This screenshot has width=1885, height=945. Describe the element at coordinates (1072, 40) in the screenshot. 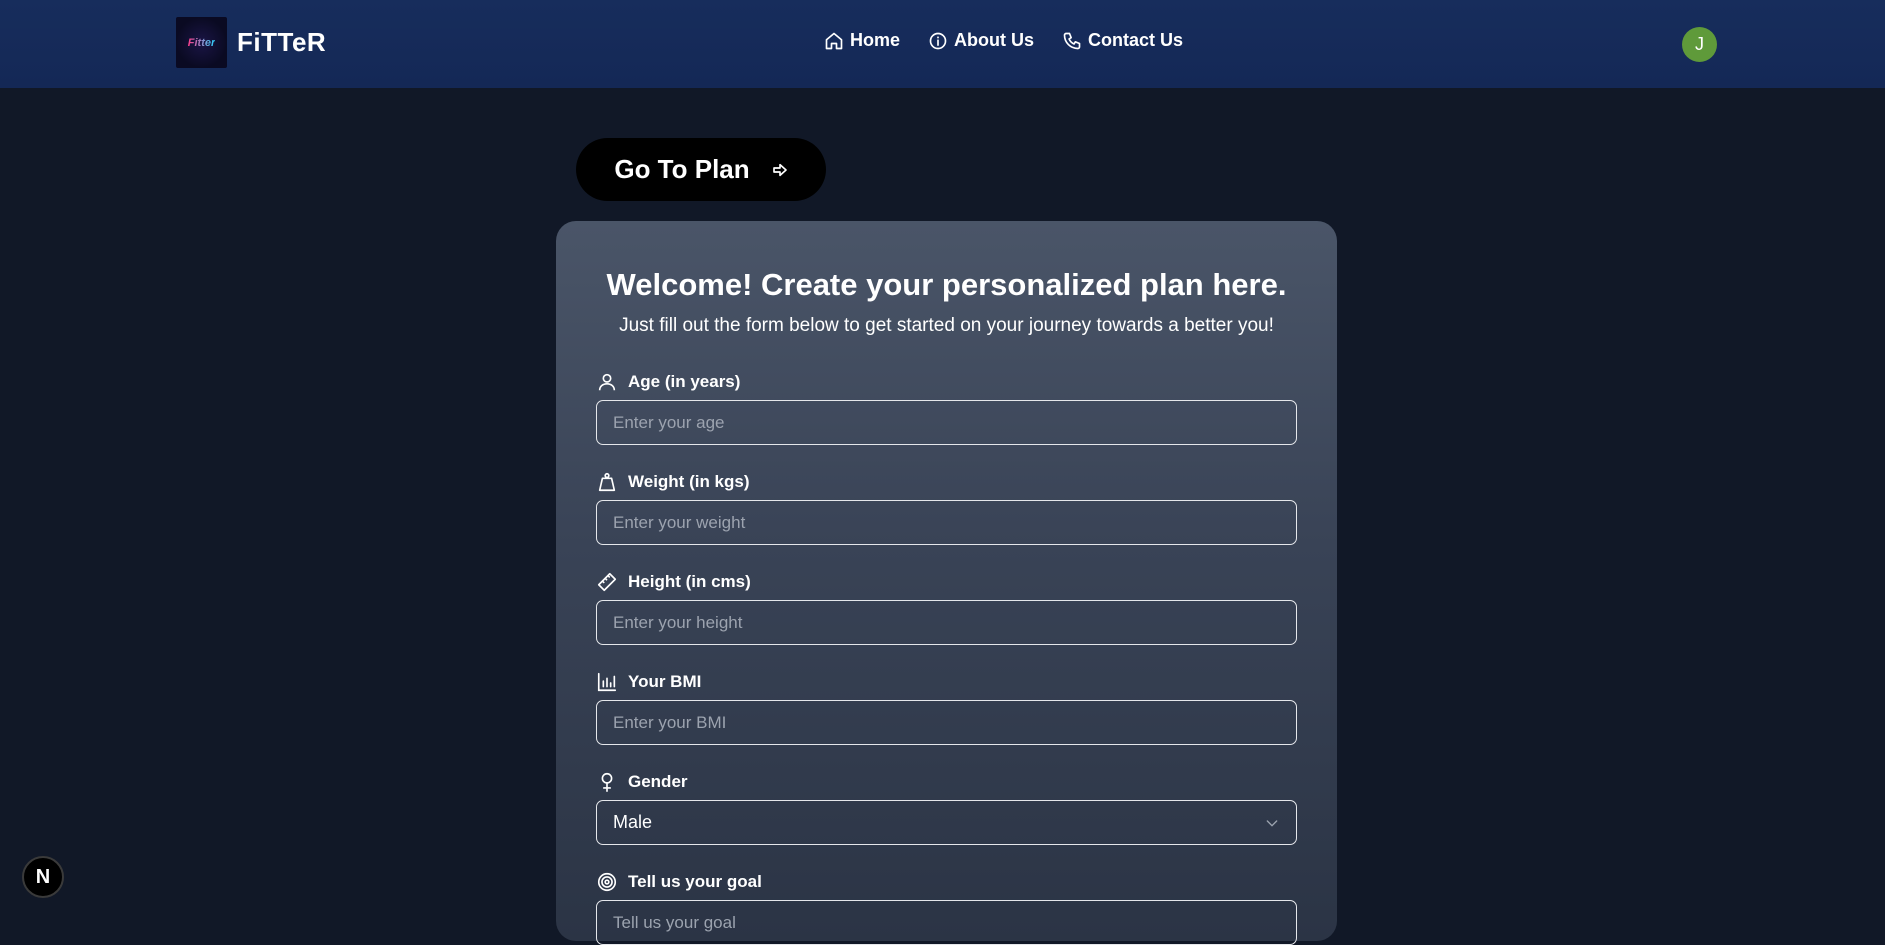

I see `phone-icon` at that location.